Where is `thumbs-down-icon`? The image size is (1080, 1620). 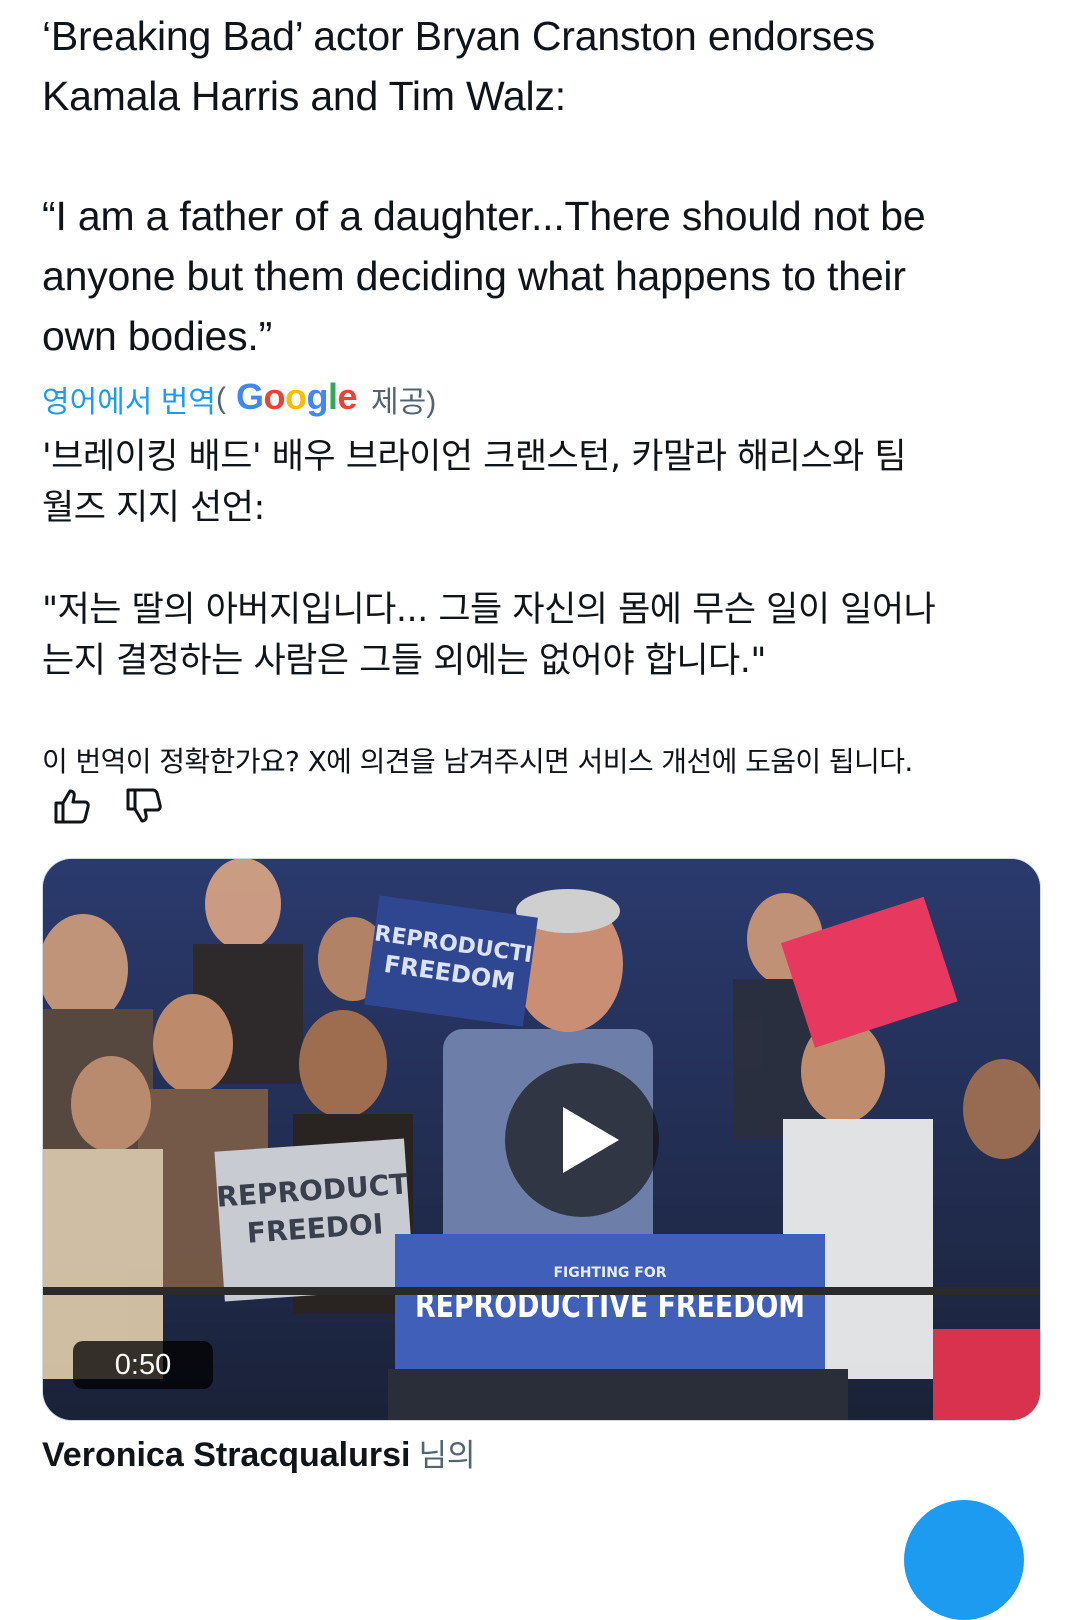 thumbs-down-icon is located at coordinates (144, 806).